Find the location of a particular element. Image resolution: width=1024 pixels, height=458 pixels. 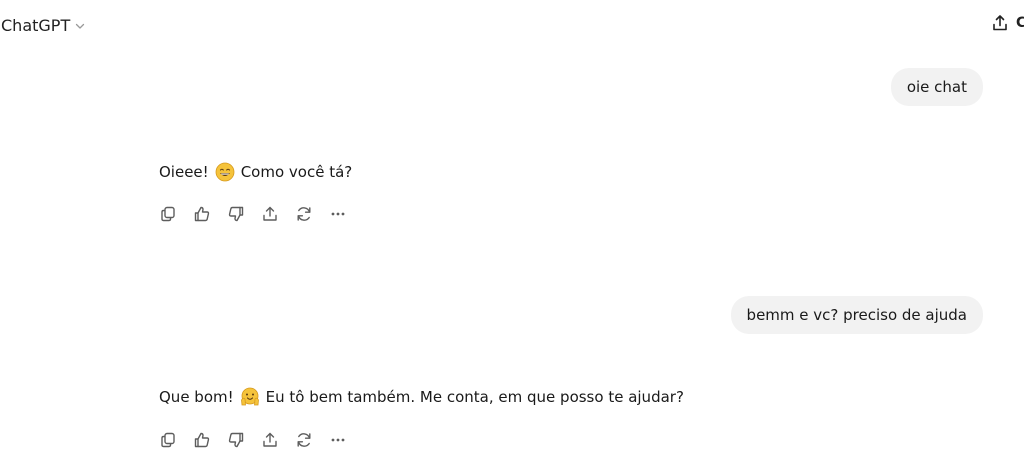

model-switcher: ChatGPT is located at coordinates (43, 25).